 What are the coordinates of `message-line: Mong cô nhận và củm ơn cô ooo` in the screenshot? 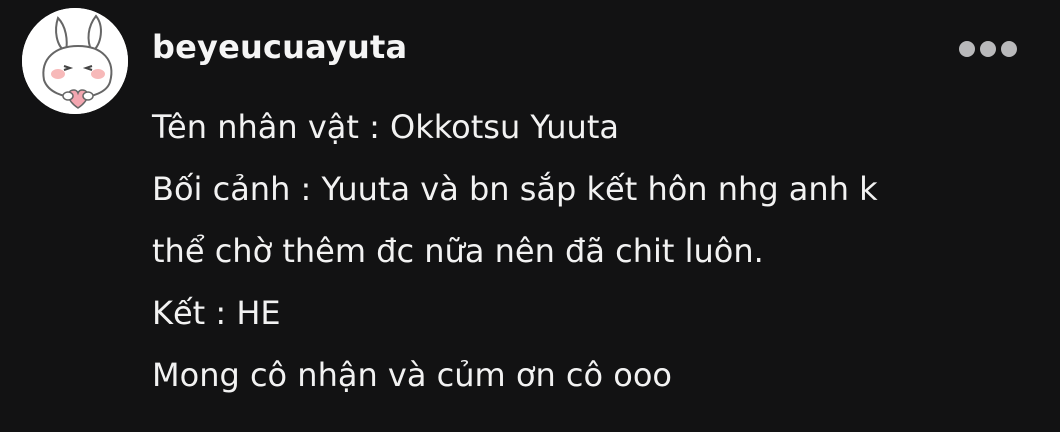 It's located at (412, 375).